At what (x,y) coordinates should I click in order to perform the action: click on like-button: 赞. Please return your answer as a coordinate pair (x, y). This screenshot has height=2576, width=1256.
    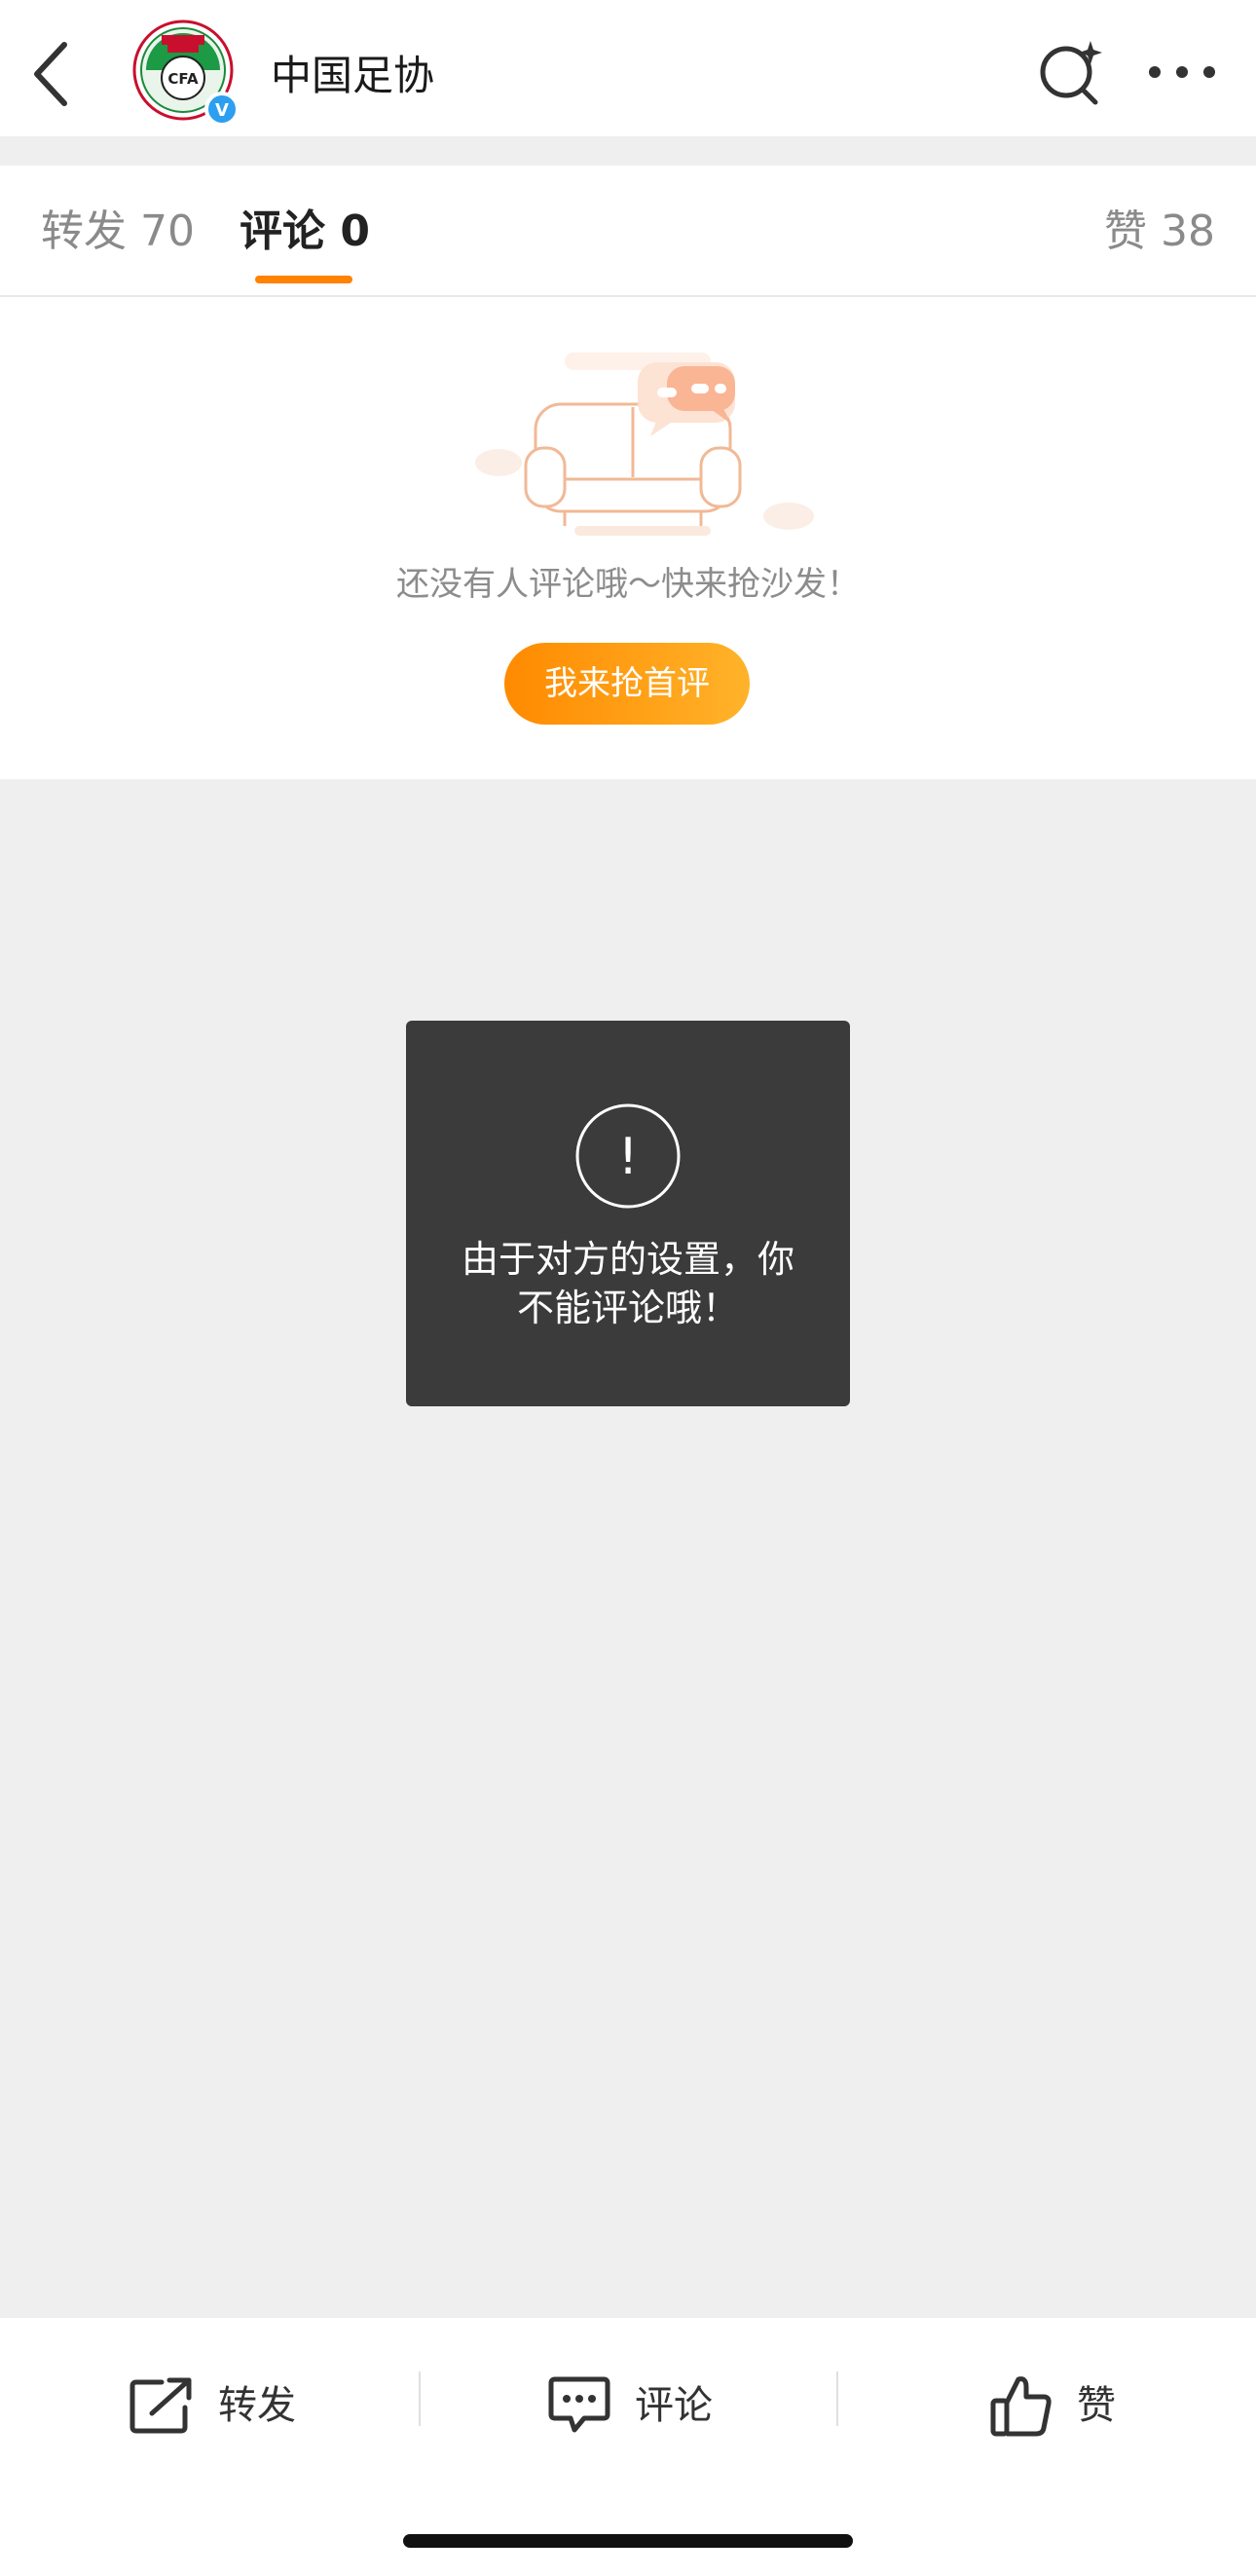
    Looking at the image, I should click on (1052, 2406).